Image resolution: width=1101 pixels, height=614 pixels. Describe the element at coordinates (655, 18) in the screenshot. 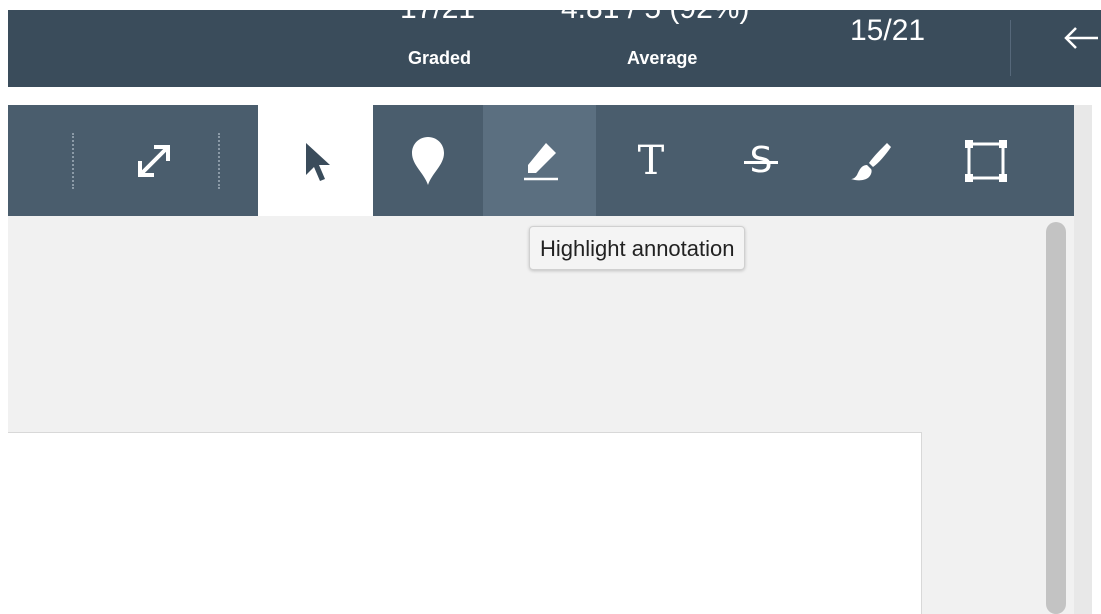

I see `average-score: 4.81 / 5 (92%)` at that location.